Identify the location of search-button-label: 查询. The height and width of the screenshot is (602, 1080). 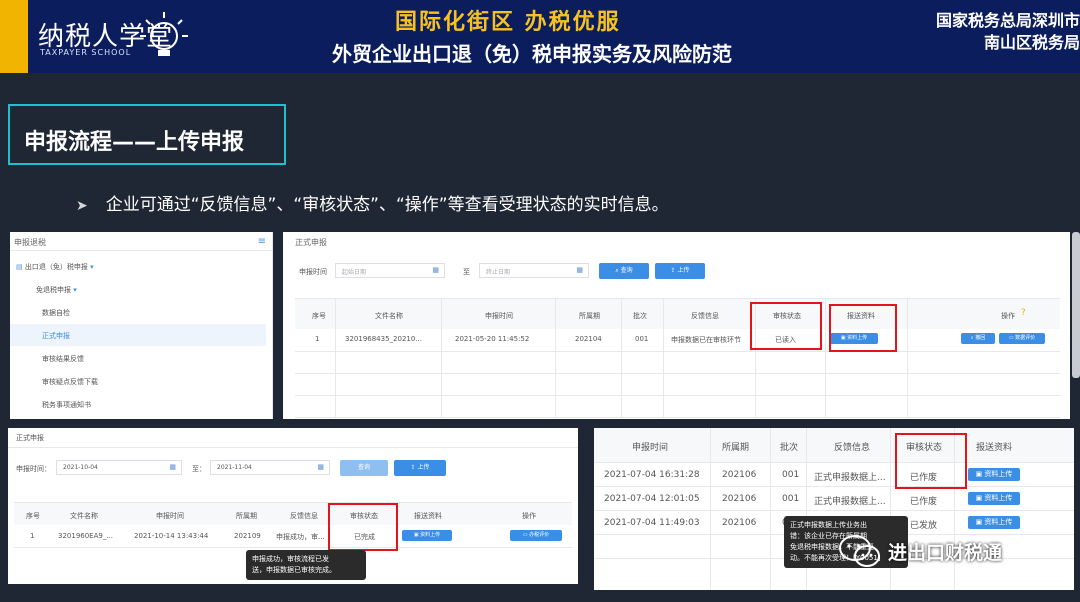
(626, 270).